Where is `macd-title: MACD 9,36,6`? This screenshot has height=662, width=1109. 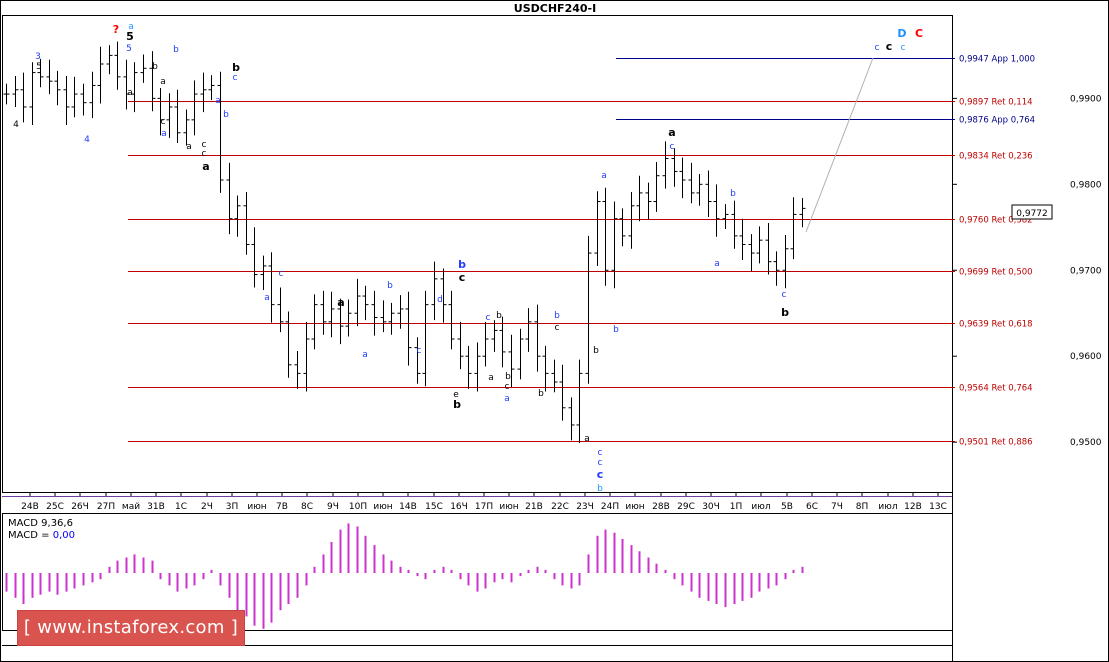
macd-title: MACD 9,36,6 is located at coordinates (40, 523).